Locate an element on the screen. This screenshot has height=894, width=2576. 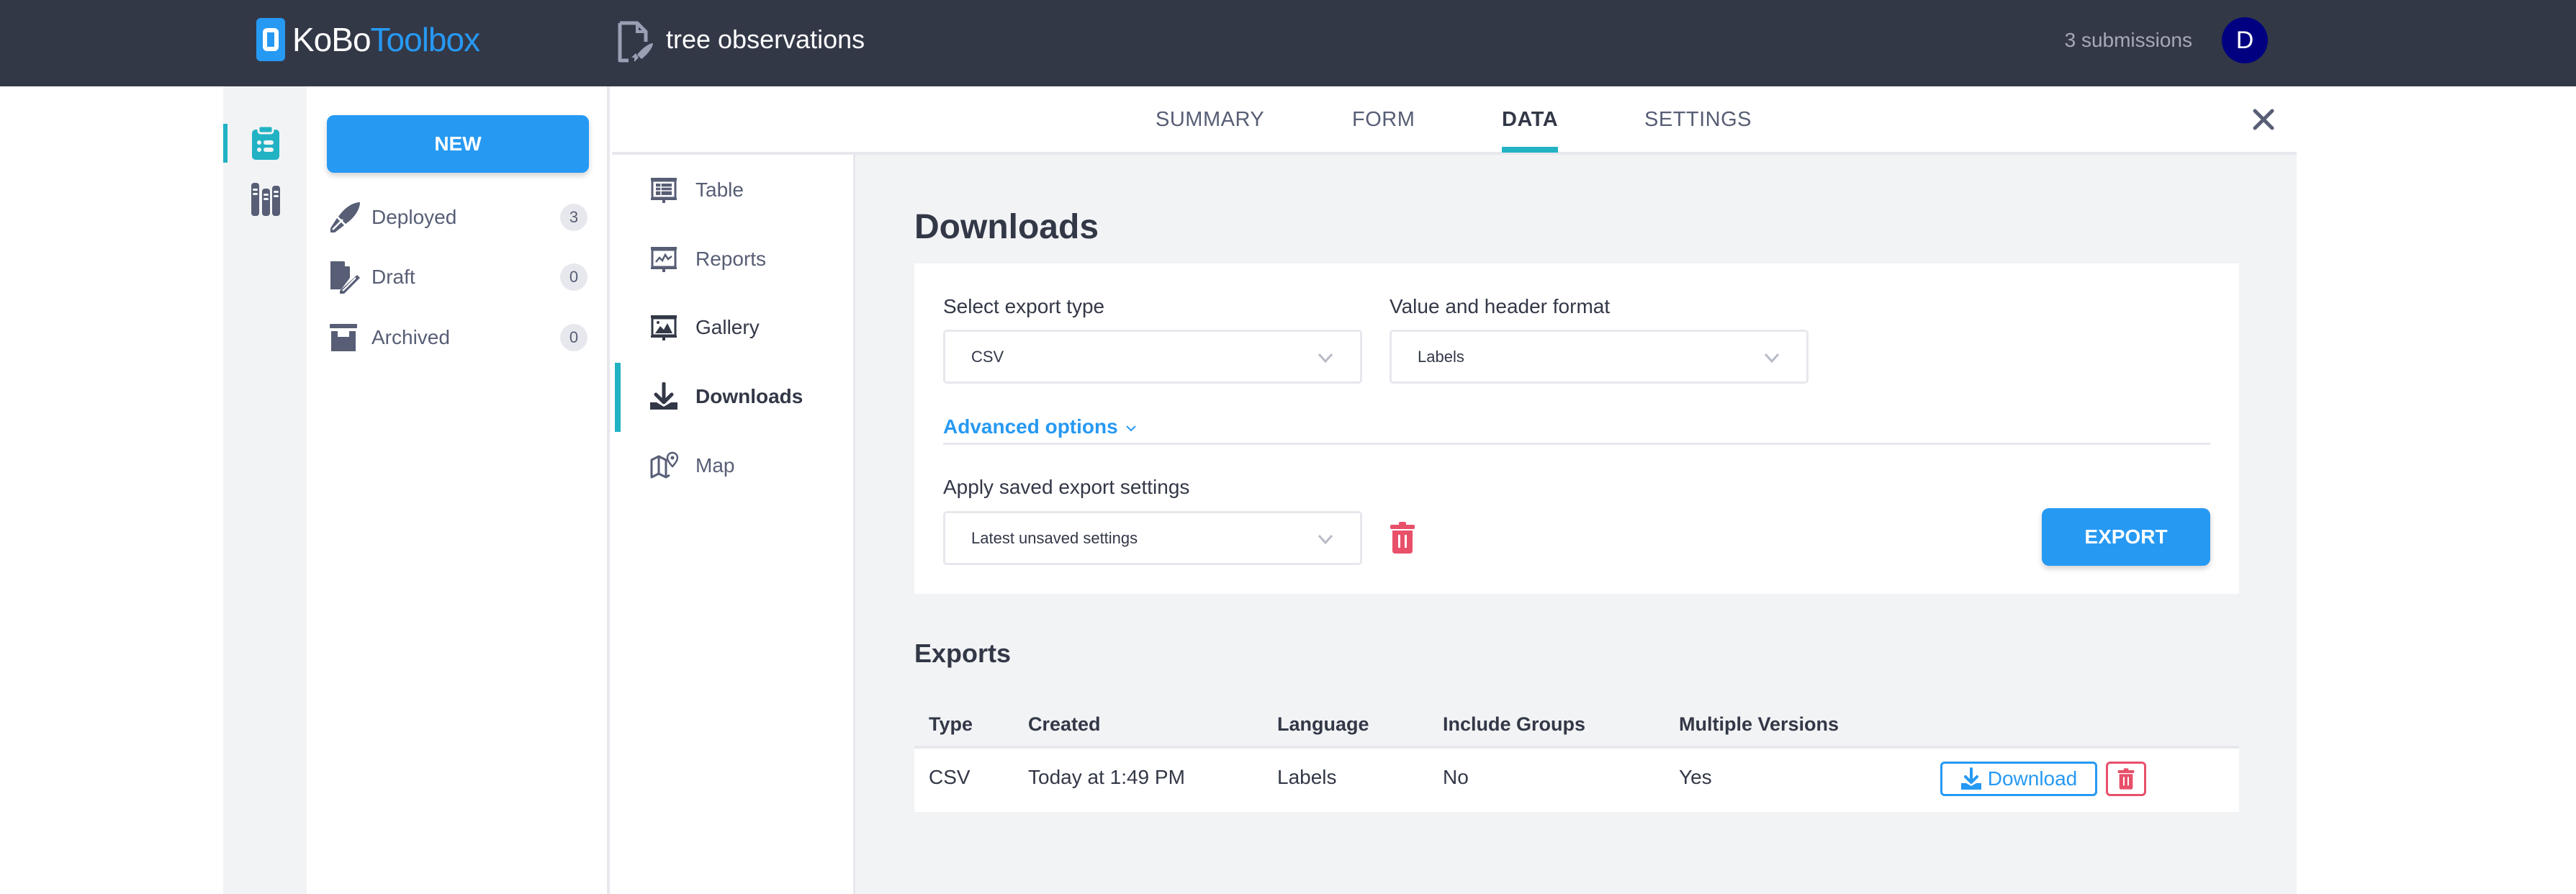
rail-active-indicator is located at coordinates (225, 143).